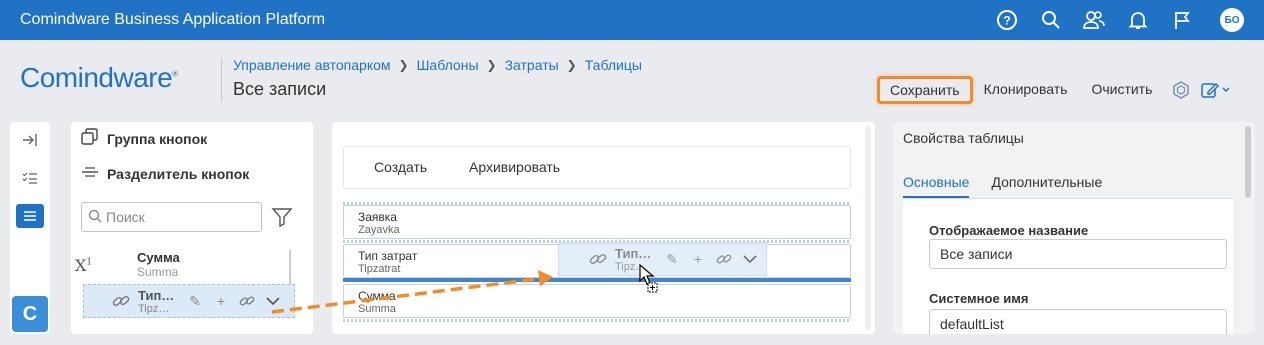 The image size is (1264, 345). What do you see at coordinates (597, 320) in the screenshot?
I see `drop-zone` at bounding box center [597, 320].